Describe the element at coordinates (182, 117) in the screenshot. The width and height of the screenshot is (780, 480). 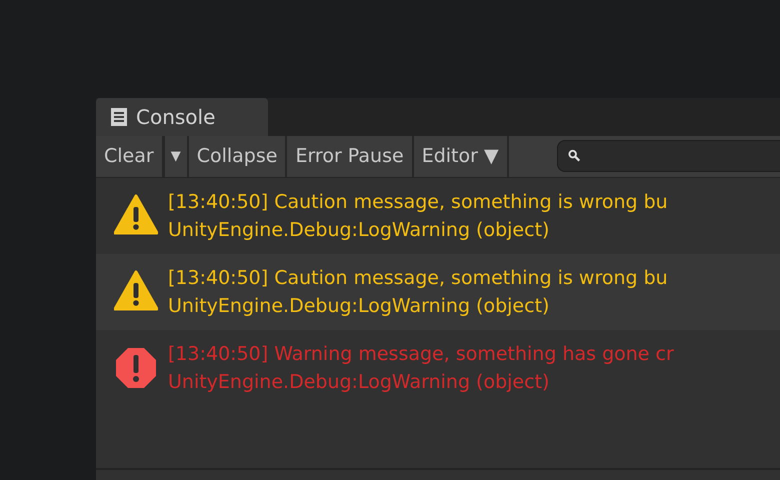
I see `console-tab: Console` at that location.